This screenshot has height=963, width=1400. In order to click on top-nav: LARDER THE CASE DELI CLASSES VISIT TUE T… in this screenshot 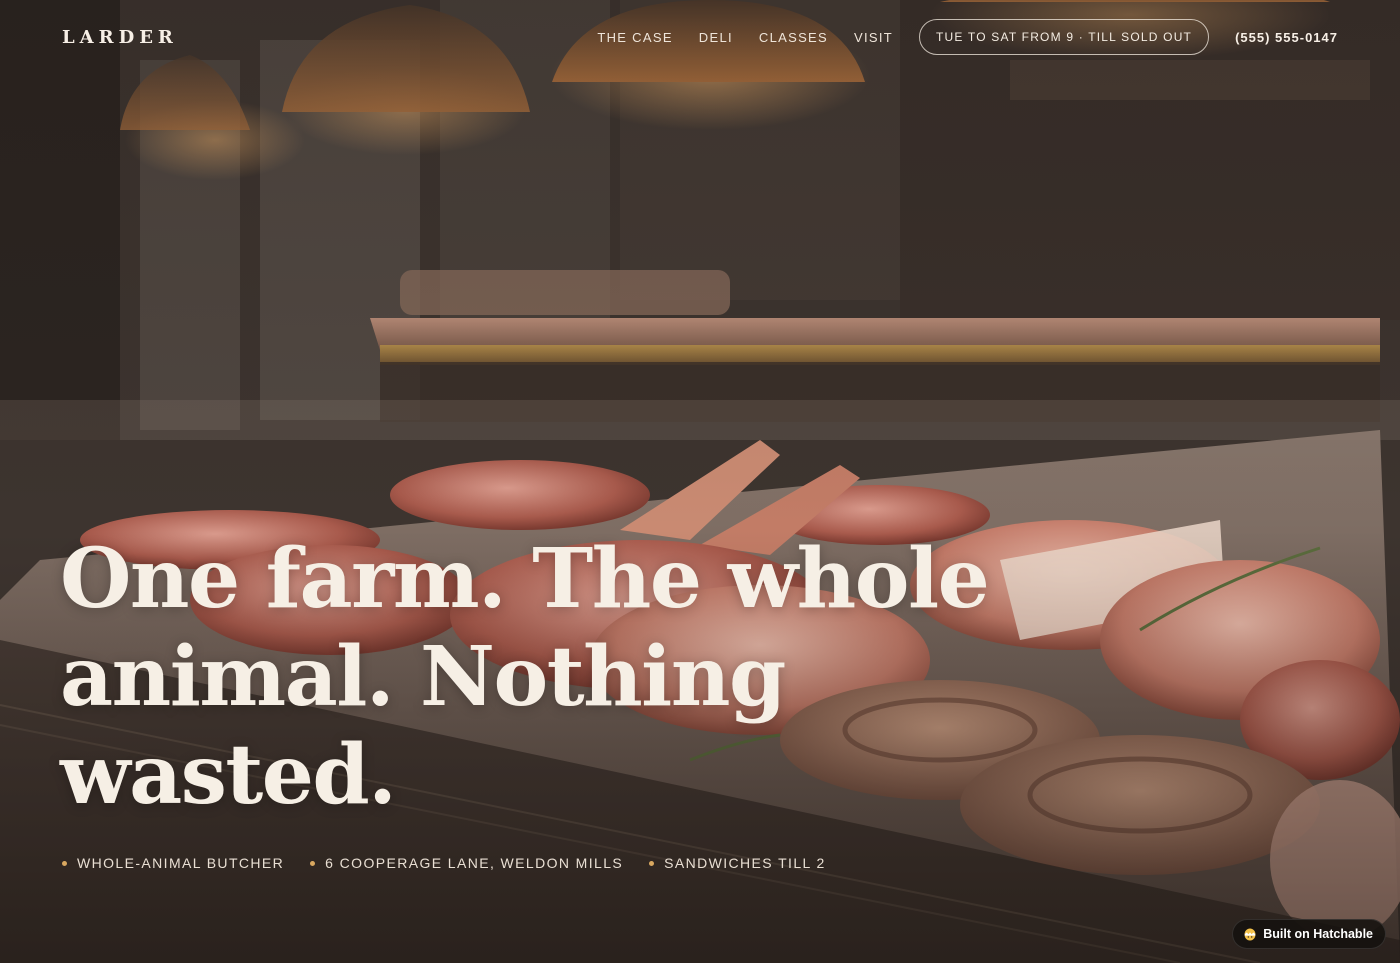, I will do `click(700, 37)`.